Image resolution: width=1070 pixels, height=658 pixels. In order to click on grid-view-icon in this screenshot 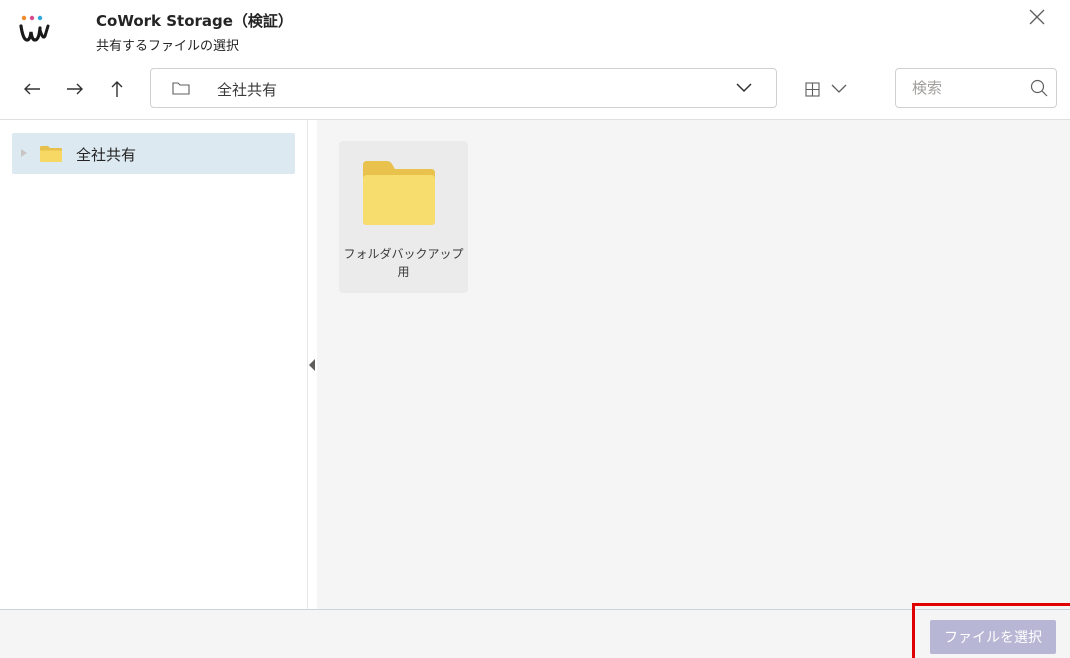, I will do `click(812, 89)`.